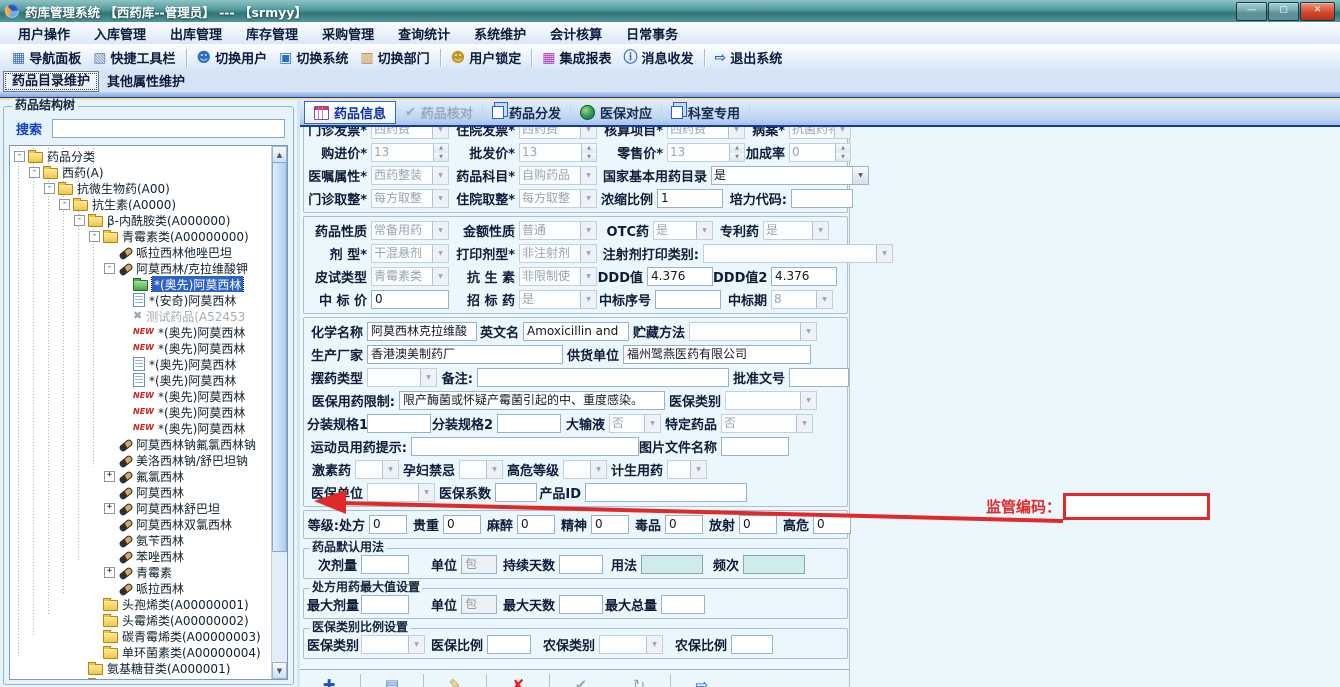 This screenshot has height=687, width=1340. I want to click on detail-tab-4: 科室专用, so click(706, 112).